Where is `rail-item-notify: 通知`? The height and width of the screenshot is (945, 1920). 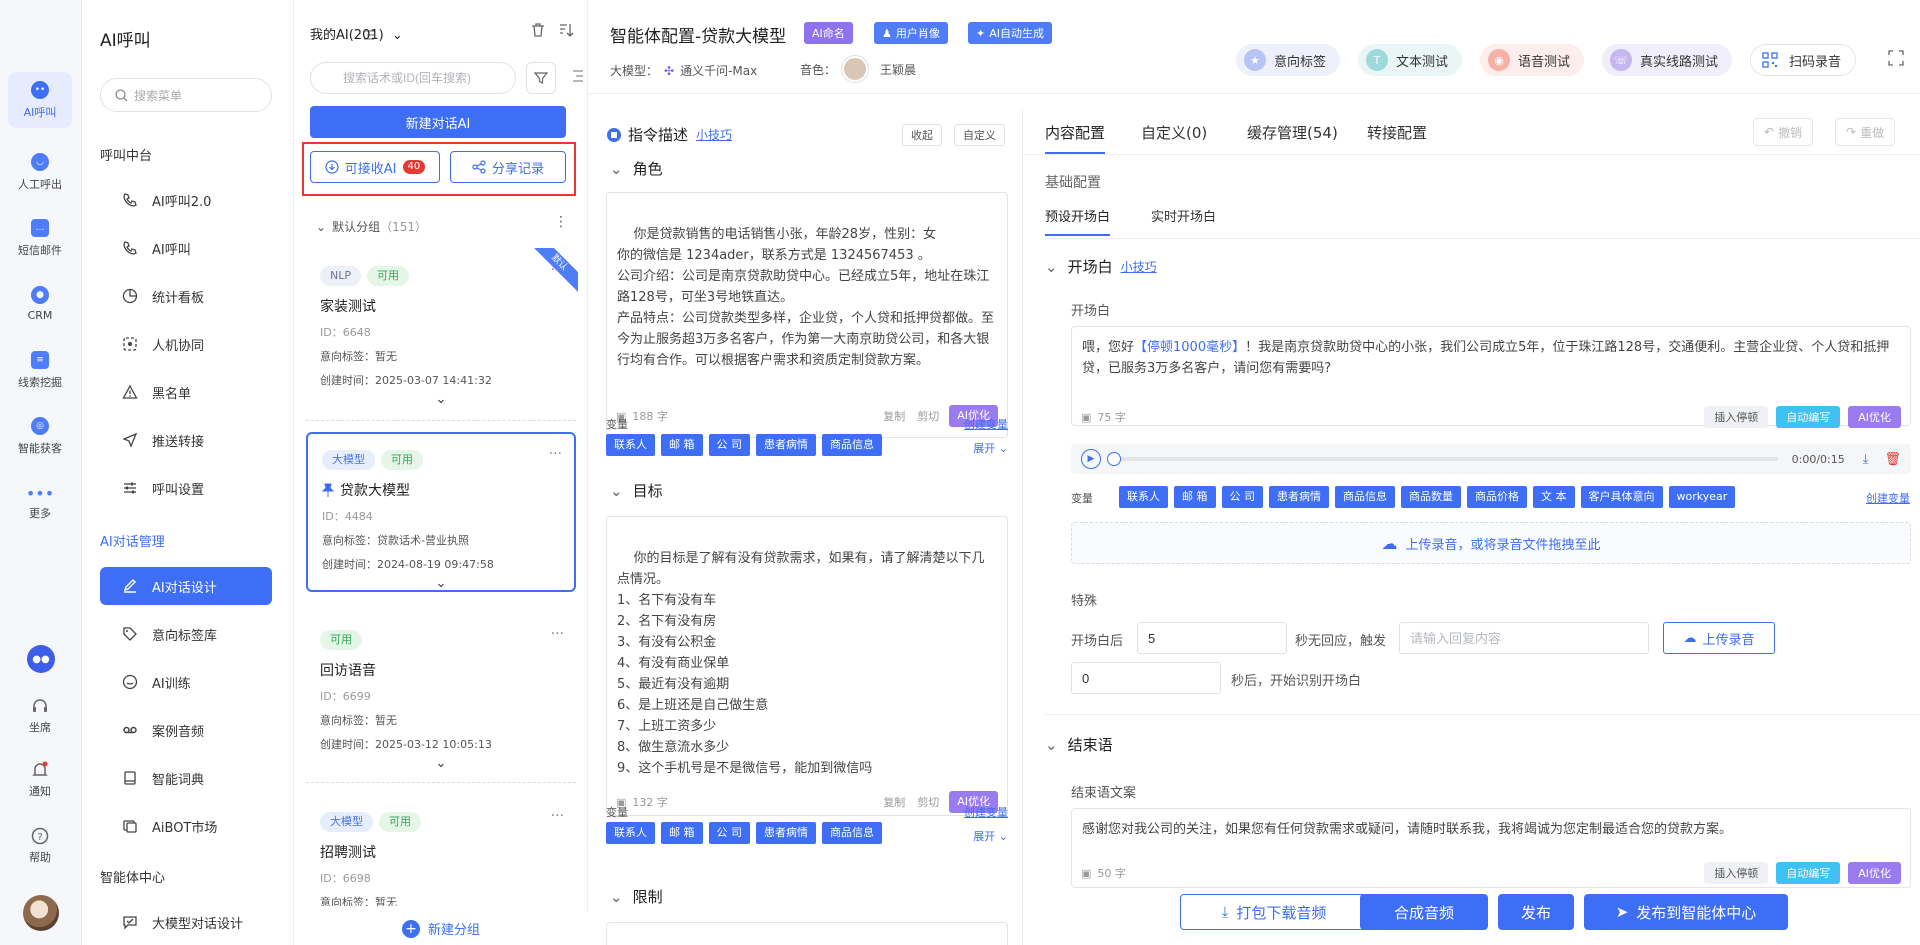
rail-item-notify: 通知 is located at coordinates (40, 780).